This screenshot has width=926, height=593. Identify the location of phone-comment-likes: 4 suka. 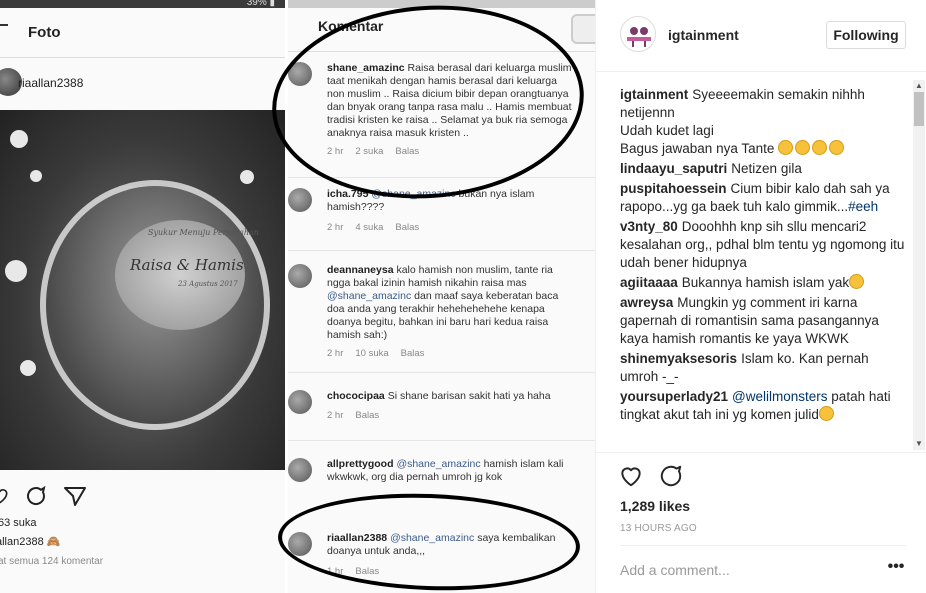
(369, 227).